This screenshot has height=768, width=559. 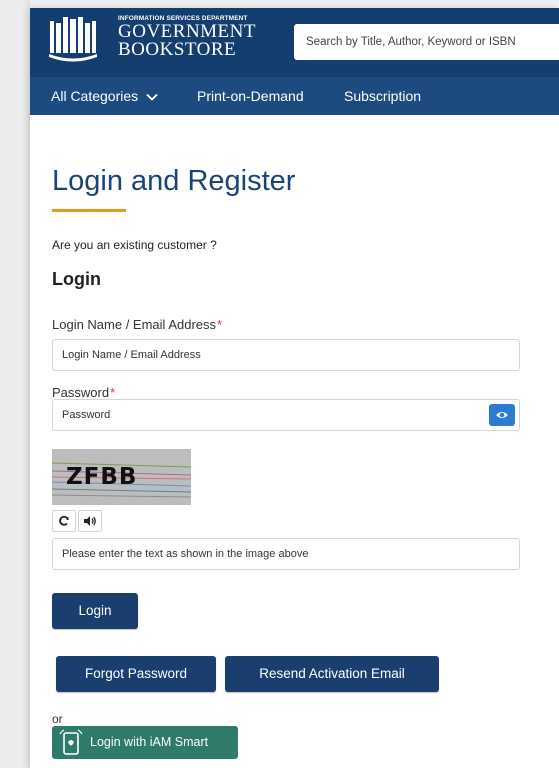 I want to click on password-label: Password*, so click(x=83, y=392).